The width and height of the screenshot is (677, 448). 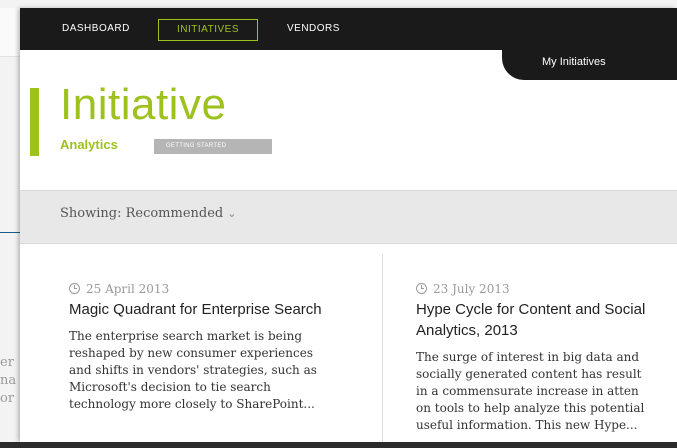 What do you see at coordinates (232, 213) in the screenshot?
I see `chevron-down-icon: ⌄` at bounding box center [232, 213].